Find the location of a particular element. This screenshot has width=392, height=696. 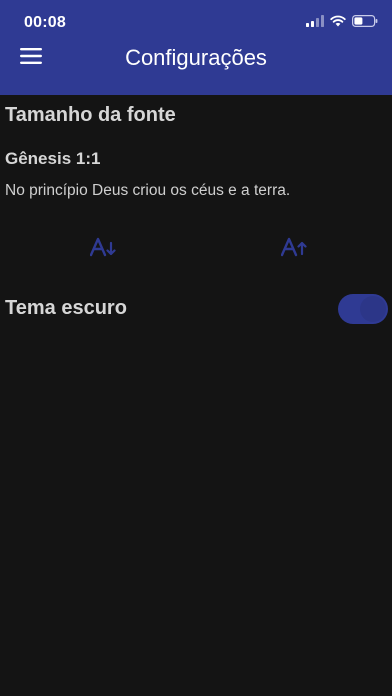

wifi-icon is located at coordinates (338, 23).